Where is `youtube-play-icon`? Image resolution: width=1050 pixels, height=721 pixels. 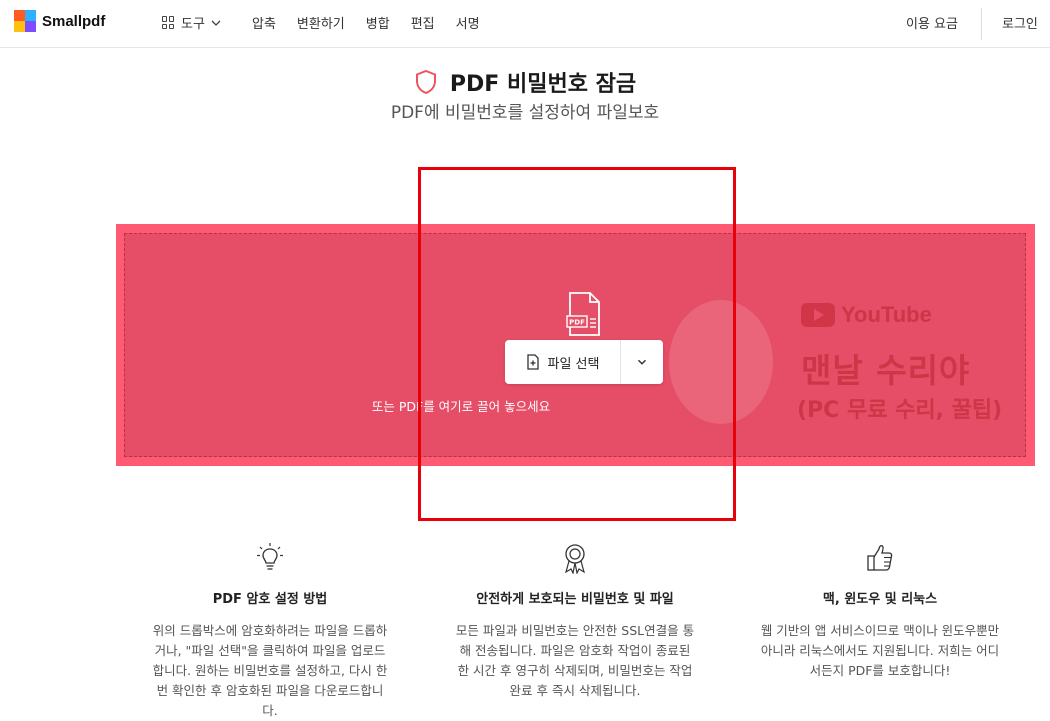
youtube-play-icon is located at coordinates (818, 315).